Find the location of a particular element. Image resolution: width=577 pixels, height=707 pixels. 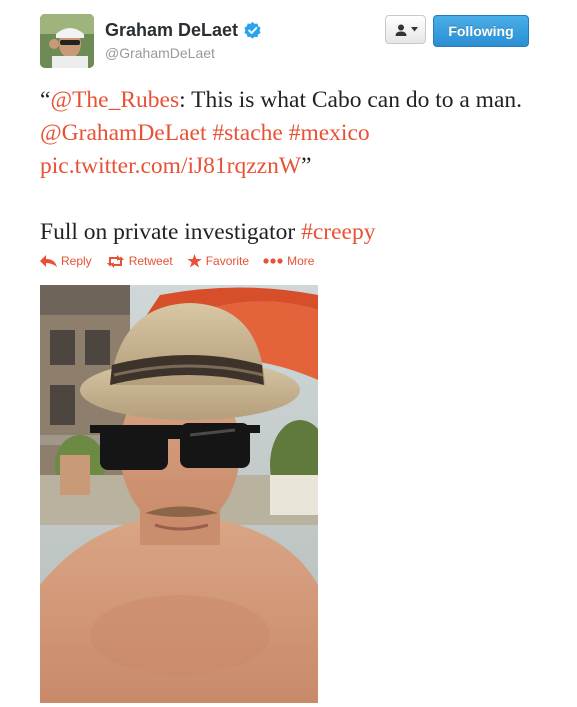

reply-label: Reply is located at coordinates (76, 261).